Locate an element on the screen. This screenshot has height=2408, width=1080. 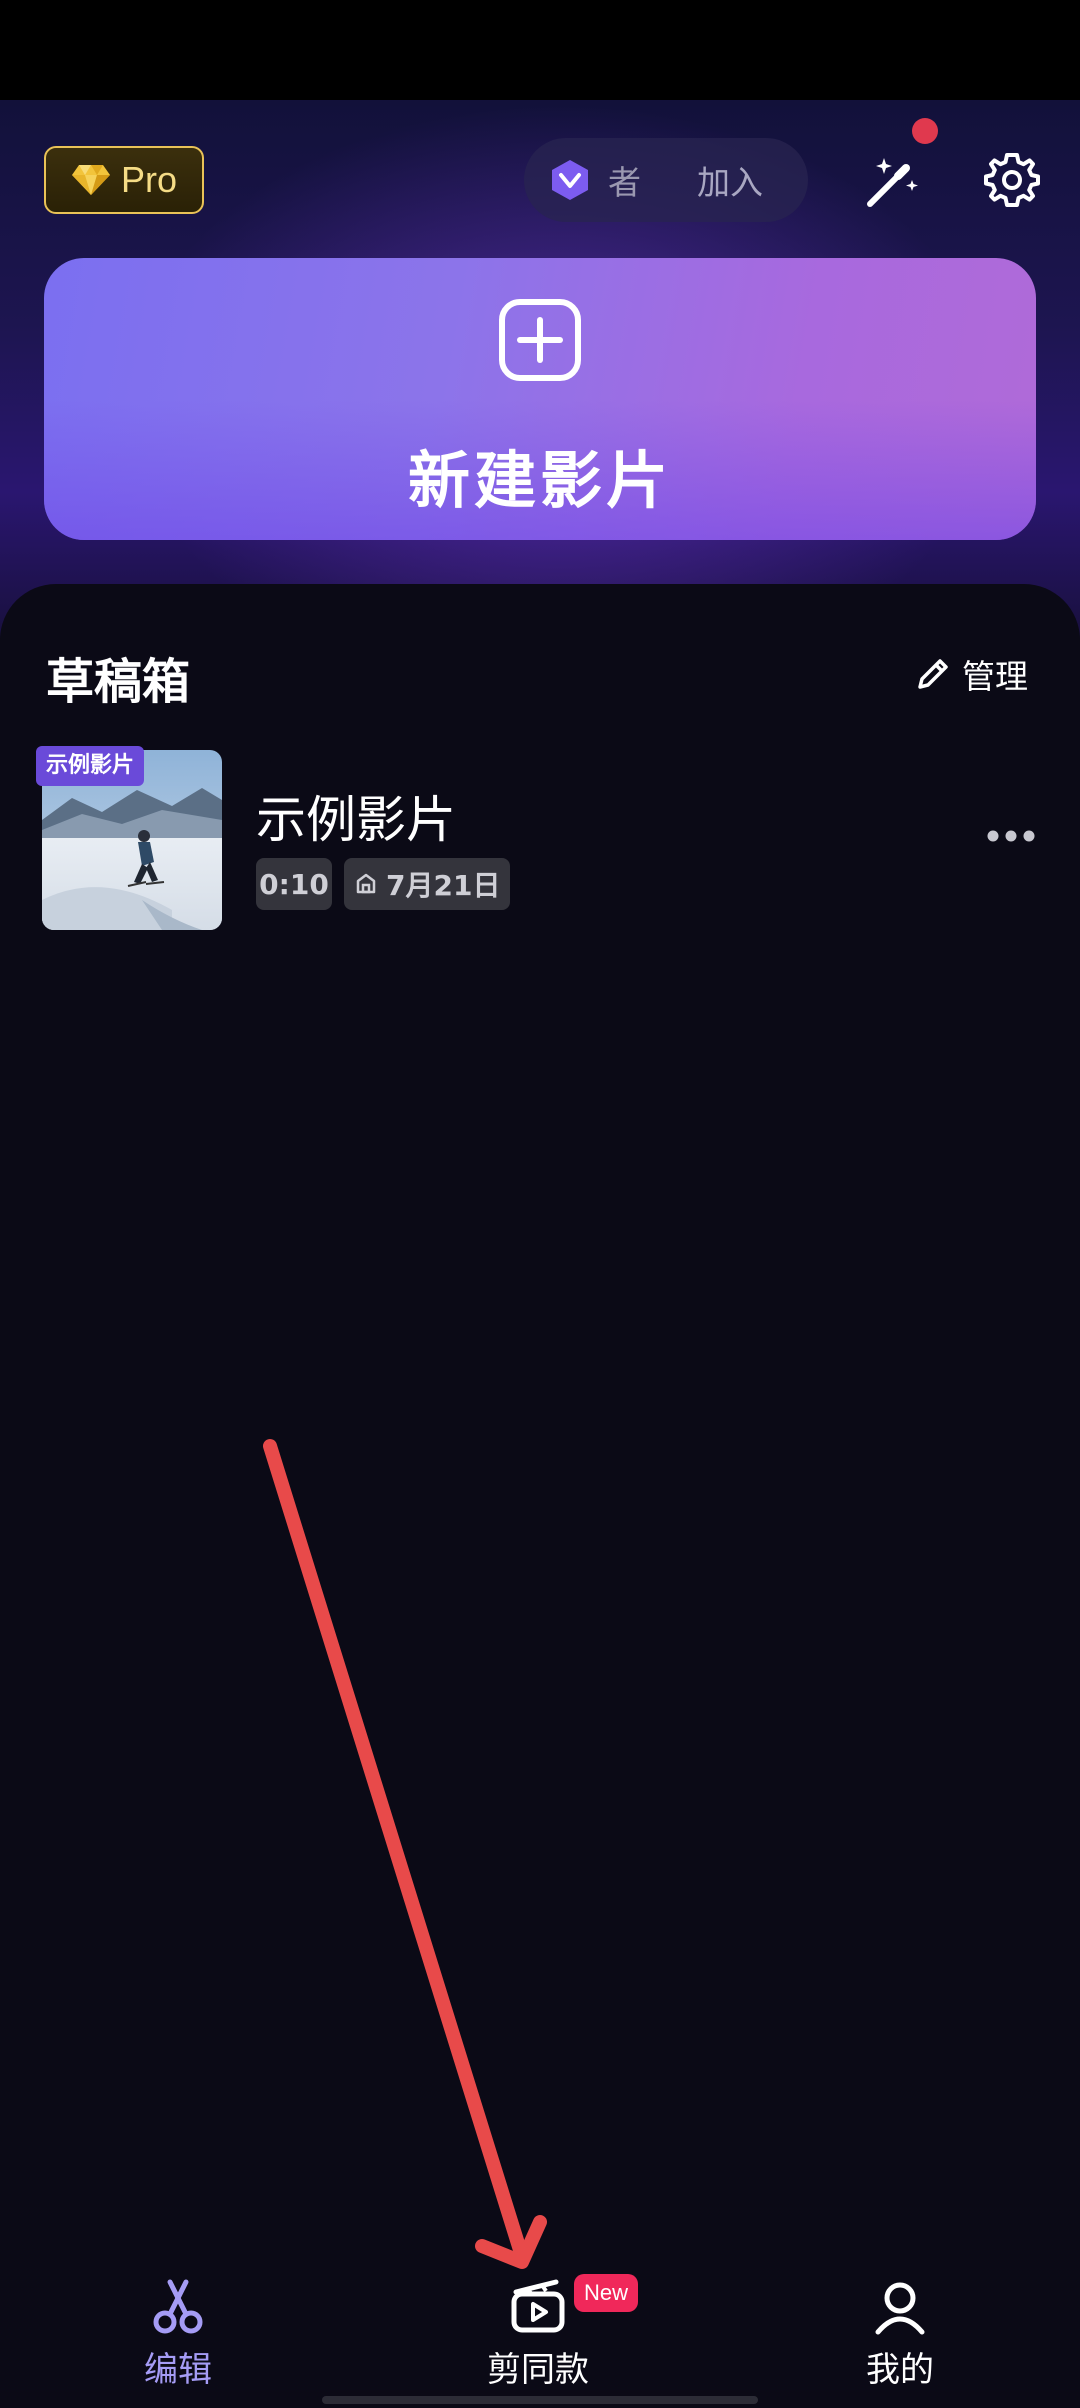
draft-date-chip: 7月21日 is located at coordinates (427, 884).